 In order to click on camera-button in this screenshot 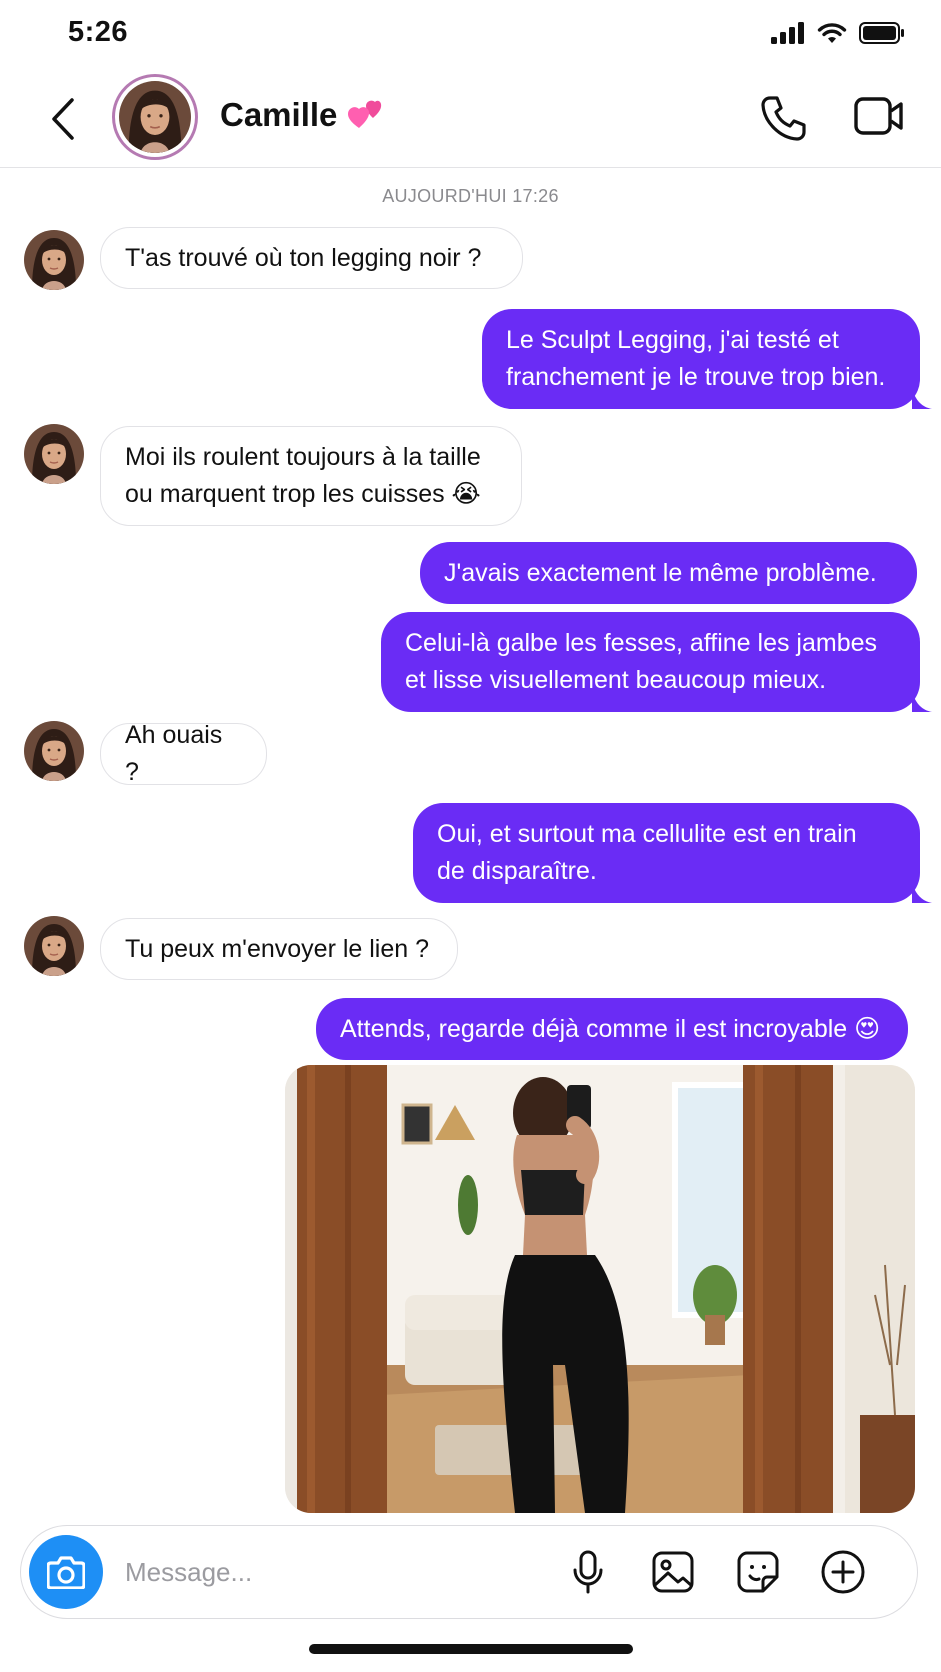, I will do `click(66, 1572)`.